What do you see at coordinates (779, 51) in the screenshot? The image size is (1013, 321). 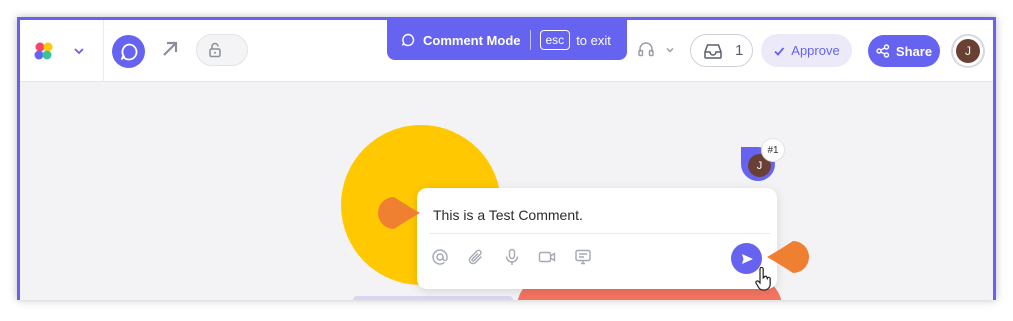 I see `check-icon` at bounding box center [779, 51].